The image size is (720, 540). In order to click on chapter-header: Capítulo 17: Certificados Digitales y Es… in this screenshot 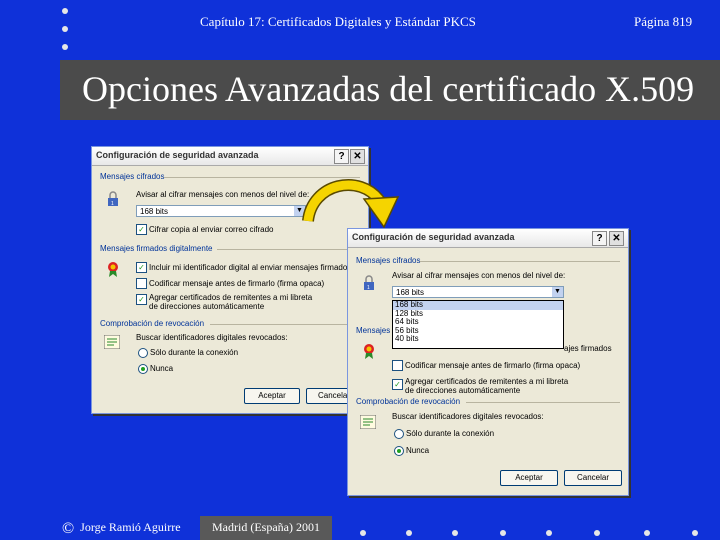, I will do `click(338, 21)`.